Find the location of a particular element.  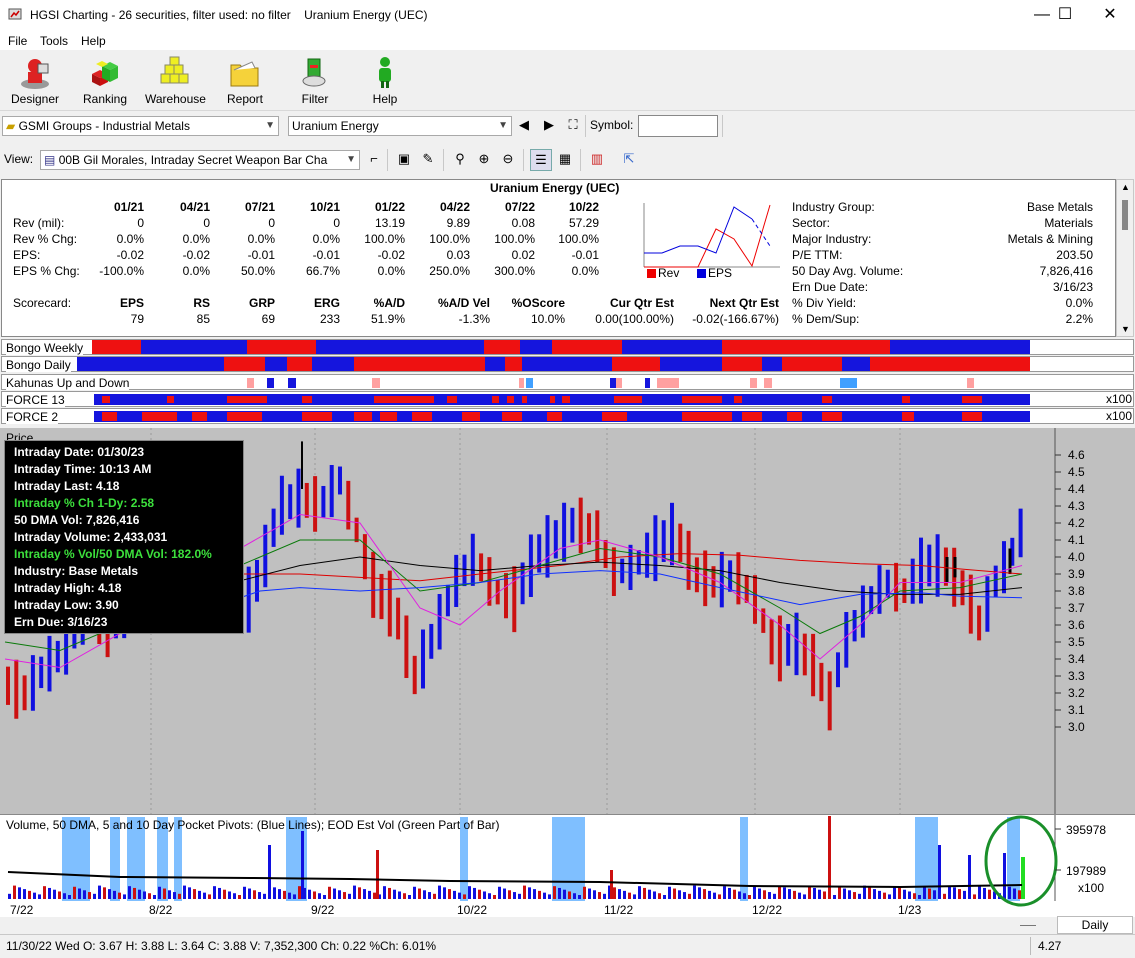

y-tick-label: 4.1 is located at coordinates (1076, 540).